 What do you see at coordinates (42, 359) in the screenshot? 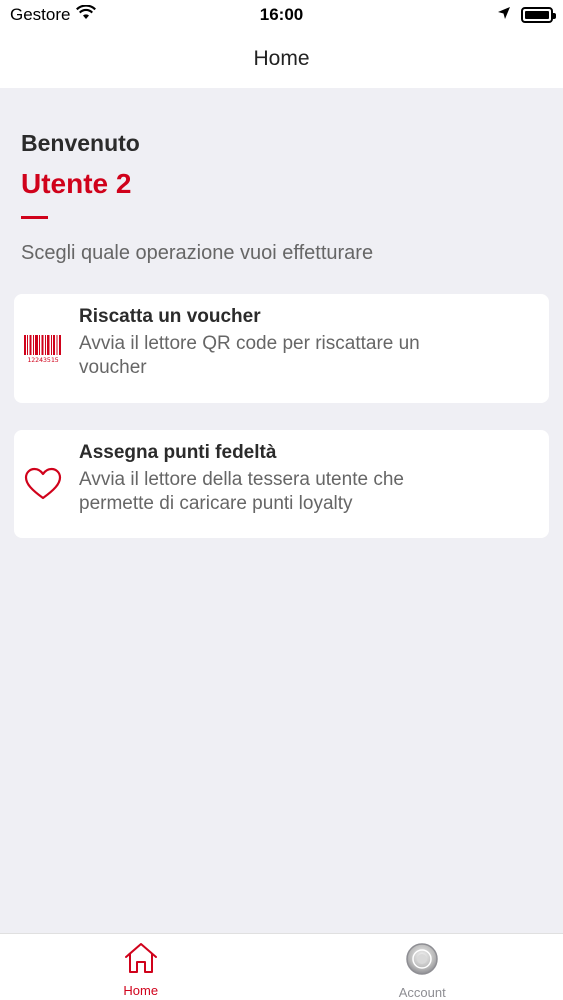
I see `barcode-digits: 12243515` at bounding box center [42, 359].